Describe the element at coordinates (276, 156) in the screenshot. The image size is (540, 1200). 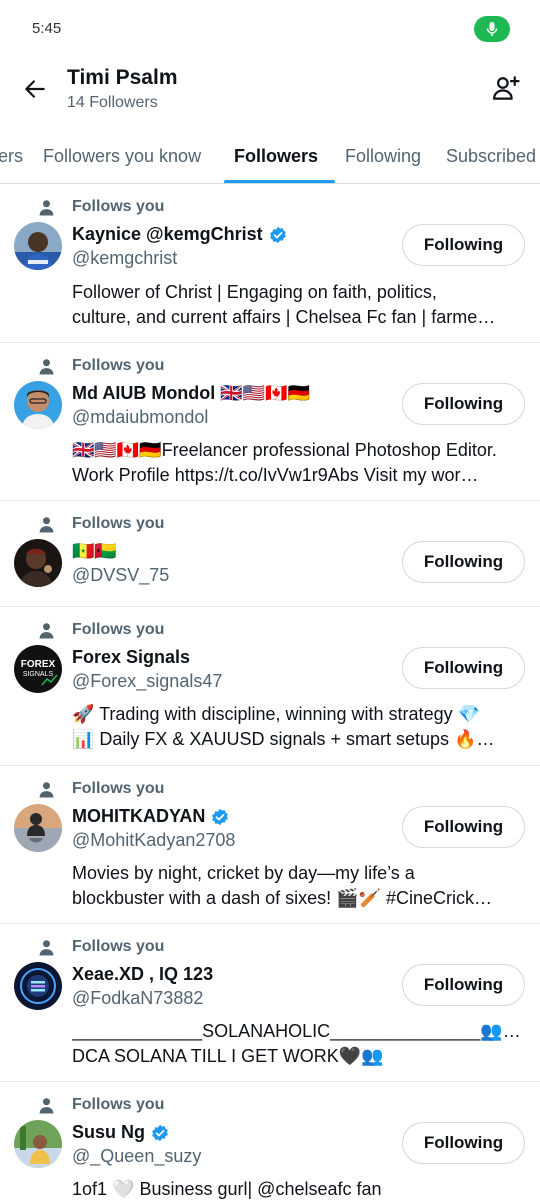
I see `tab-followers: Followers` at that location.